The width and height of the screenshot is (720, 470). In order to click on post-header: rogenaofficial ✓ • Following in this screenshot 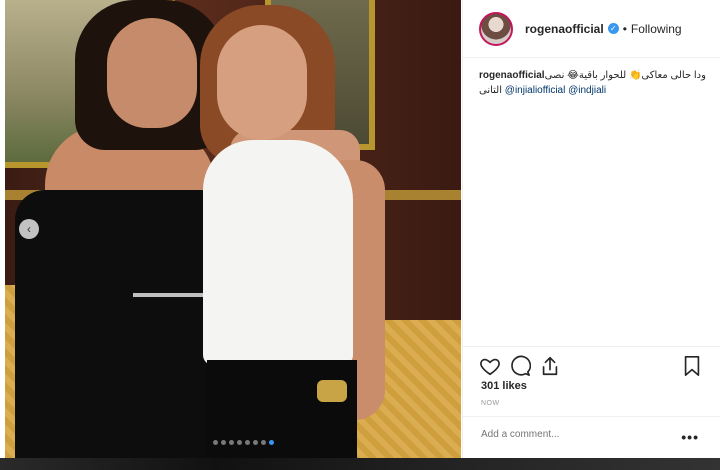, I will do `click(591, 29)`.